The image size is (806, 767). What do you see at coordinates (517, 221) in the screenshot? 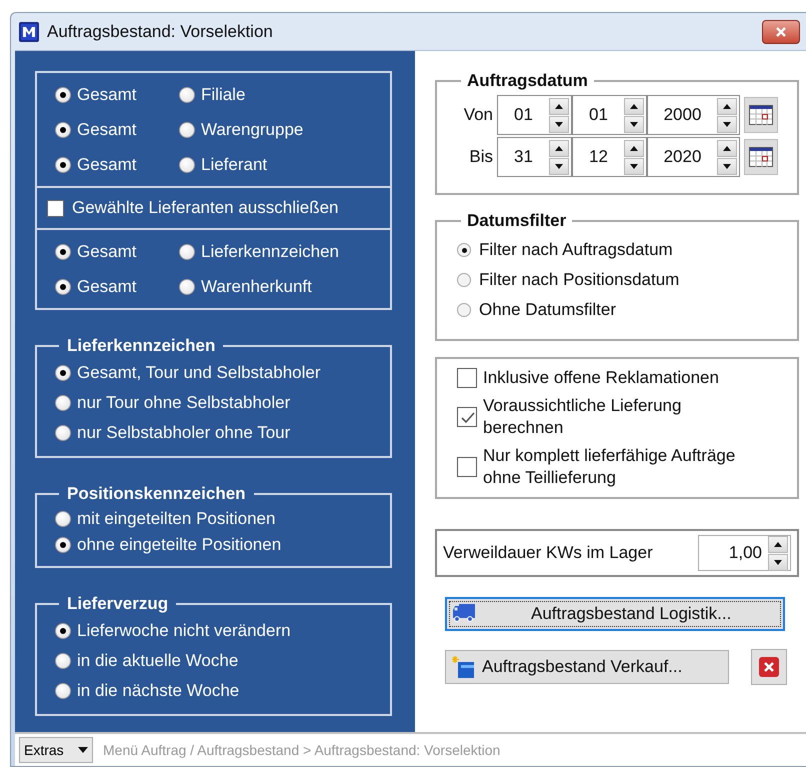
I see `group-title: Datumsfilter` at bounding box center [517, 221].